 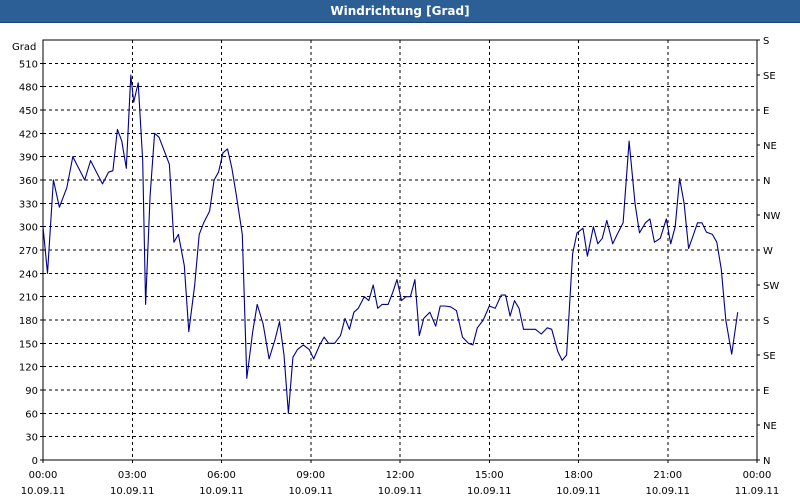 What do you see at coordinates (28, 134) in the screenshot?
I see `y-tick-label: 420` at bounding box center [28, 134].